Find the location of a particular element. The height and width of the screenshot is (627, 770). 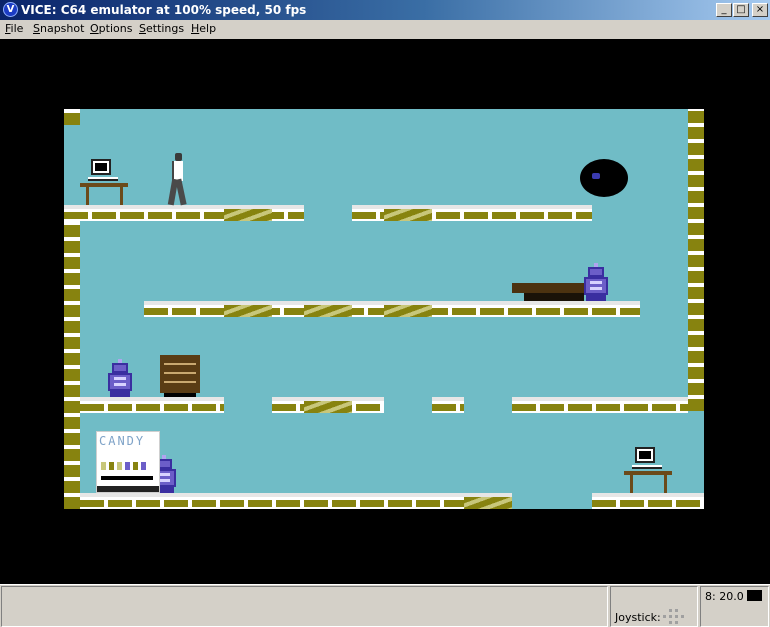

menu-bar: File Snapshot Options Settings Help is located at coordinates (385, 29).